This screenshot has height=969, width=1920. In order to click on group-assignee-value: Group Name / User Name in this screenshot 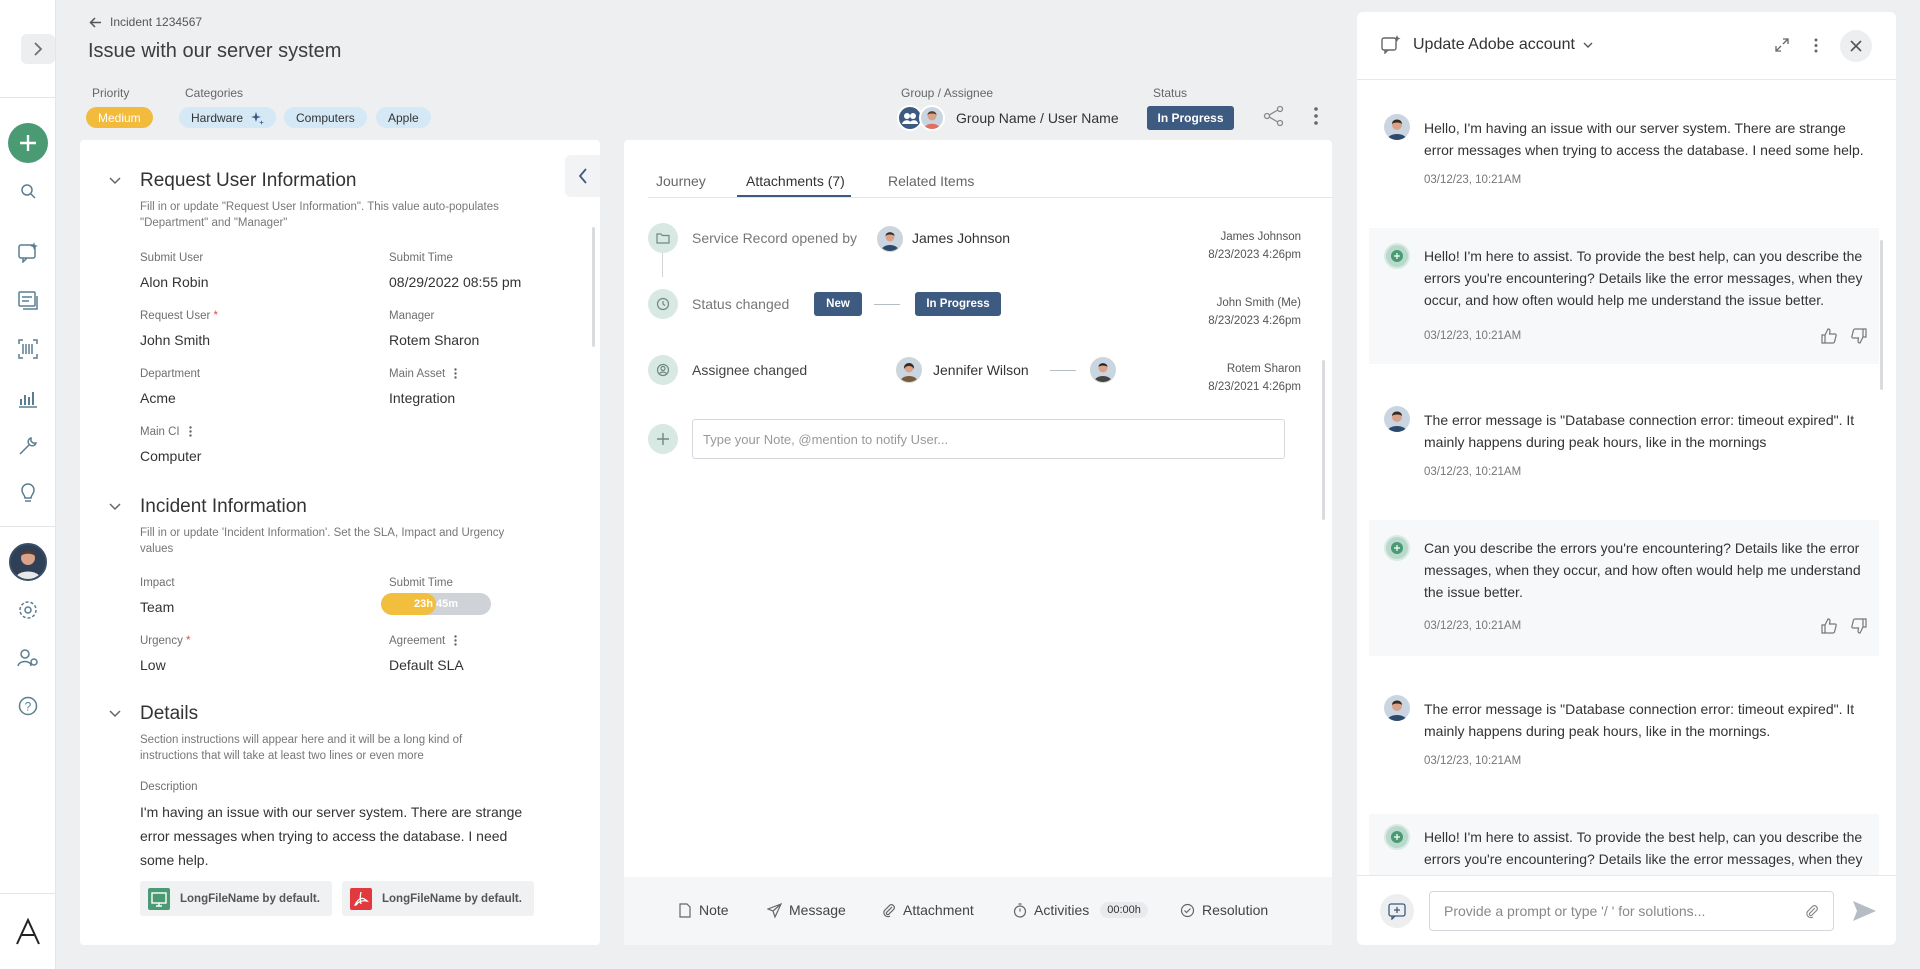, I will do `click(1037, 118)`.